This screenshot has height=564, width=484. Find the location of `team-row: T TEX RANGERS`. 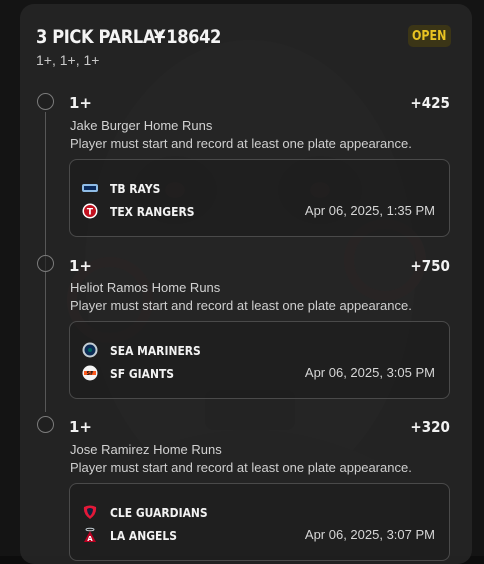

team-row: T TEX RANGERS is located at coordinates (145, 211).